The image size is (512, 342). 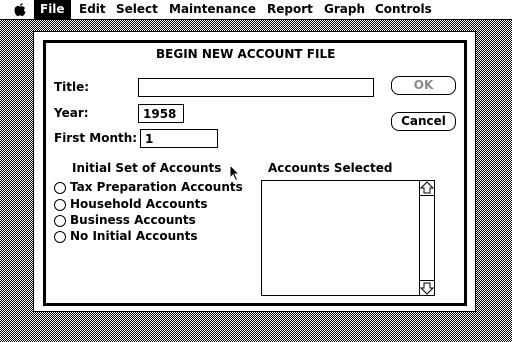 I want to click on title-input, so click(x=256, y=87).